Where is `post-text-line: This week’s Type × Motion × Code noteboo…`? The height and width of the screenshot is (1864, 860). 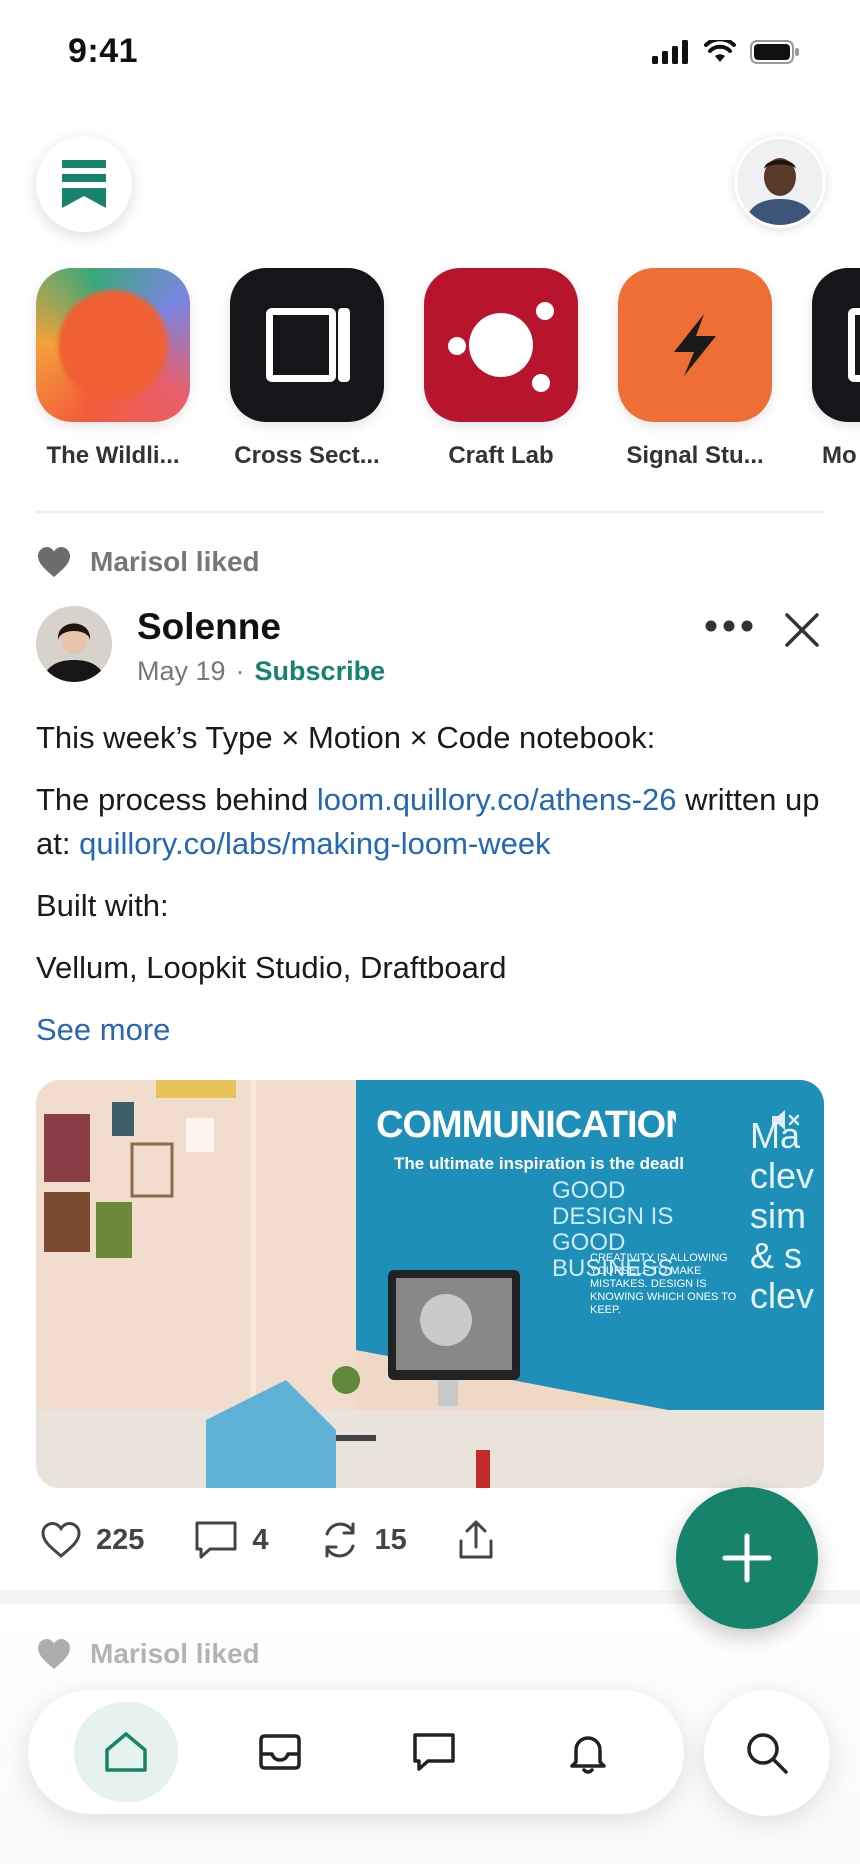
post-text-line: This week’s Type × Motion × Code noteboo… is located at coordinates (346, 737).